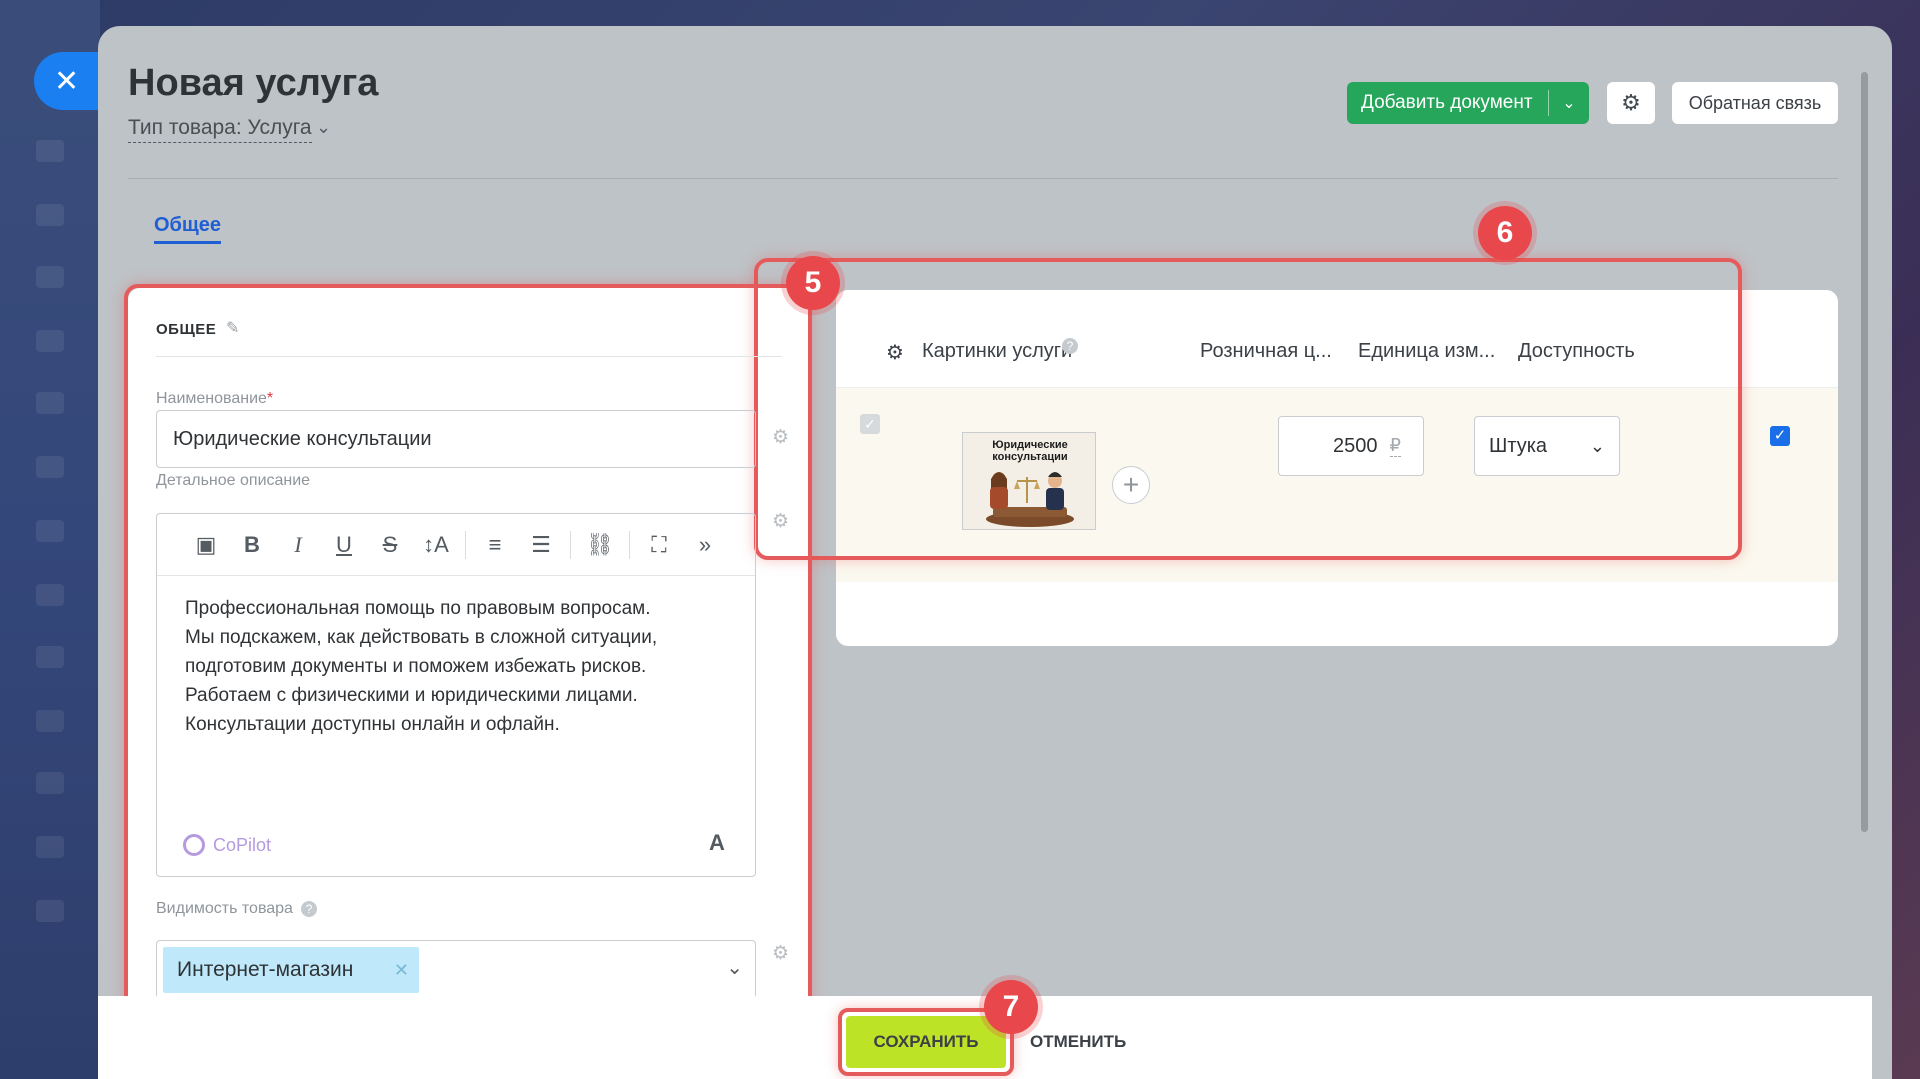 The image size is (1920, 1079). I want to click on section-divider, so click(469, 356).